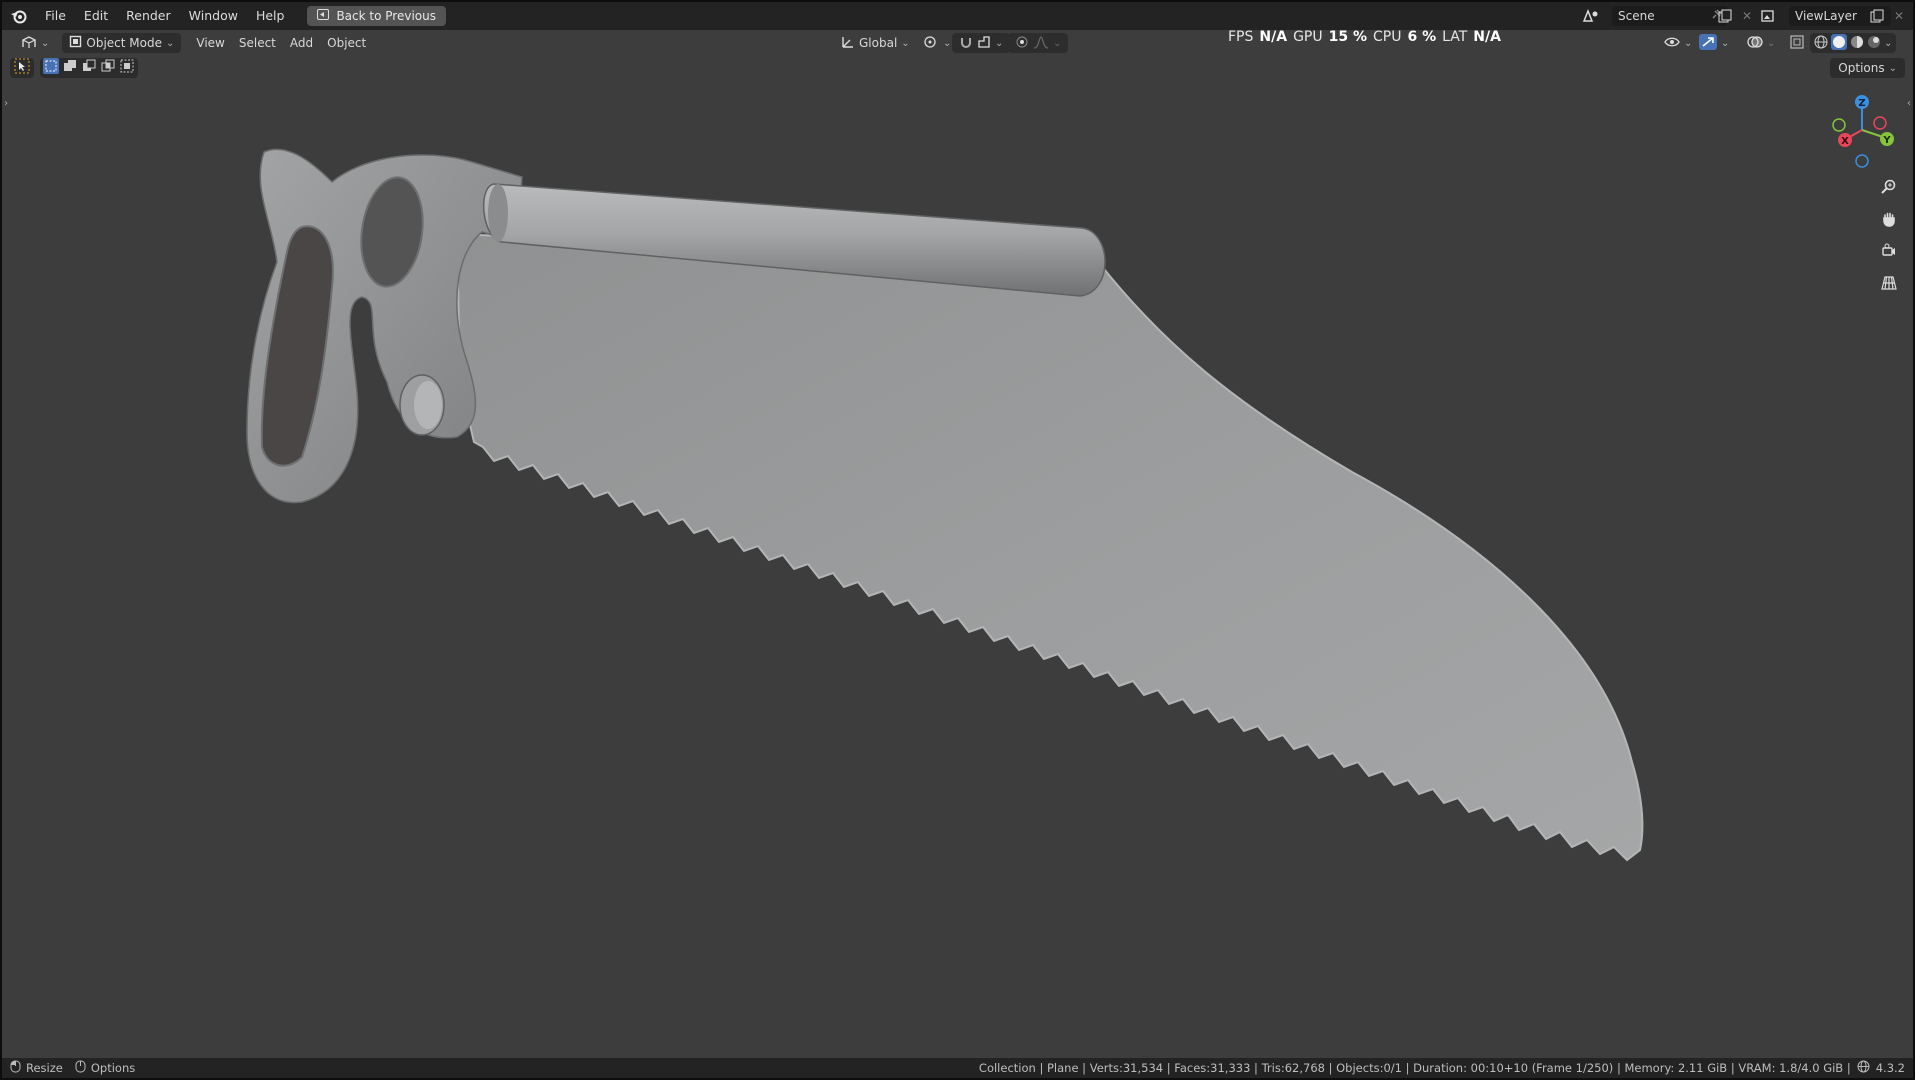 The width and height of the screenshot is (1915, 1080). I want to click on solid-shading-icon, so click(1839, 43).